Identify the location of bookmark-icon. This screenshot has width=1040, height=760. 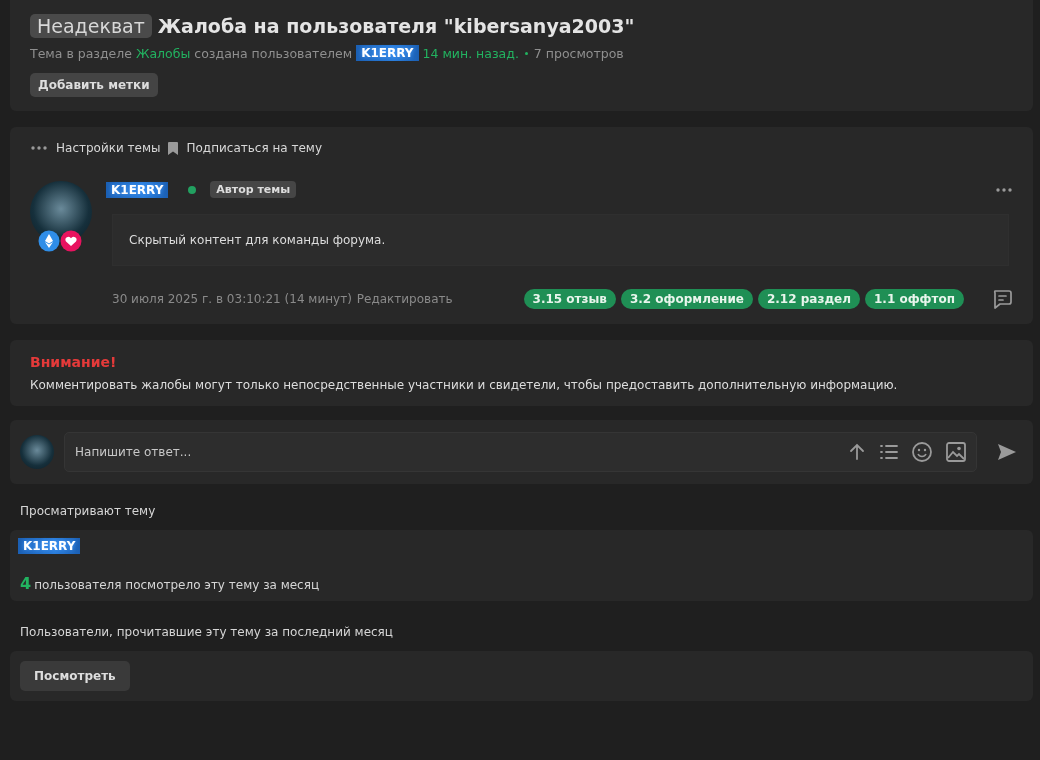
(173, 148).